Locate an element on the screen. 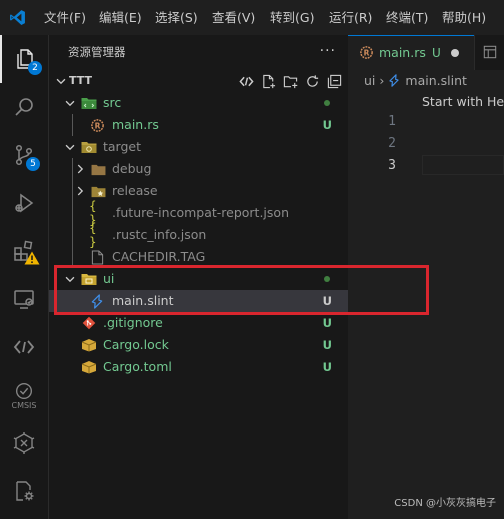 The image size is (504, 519). tree-label: .gitignore is located at coordinates (133, 322).